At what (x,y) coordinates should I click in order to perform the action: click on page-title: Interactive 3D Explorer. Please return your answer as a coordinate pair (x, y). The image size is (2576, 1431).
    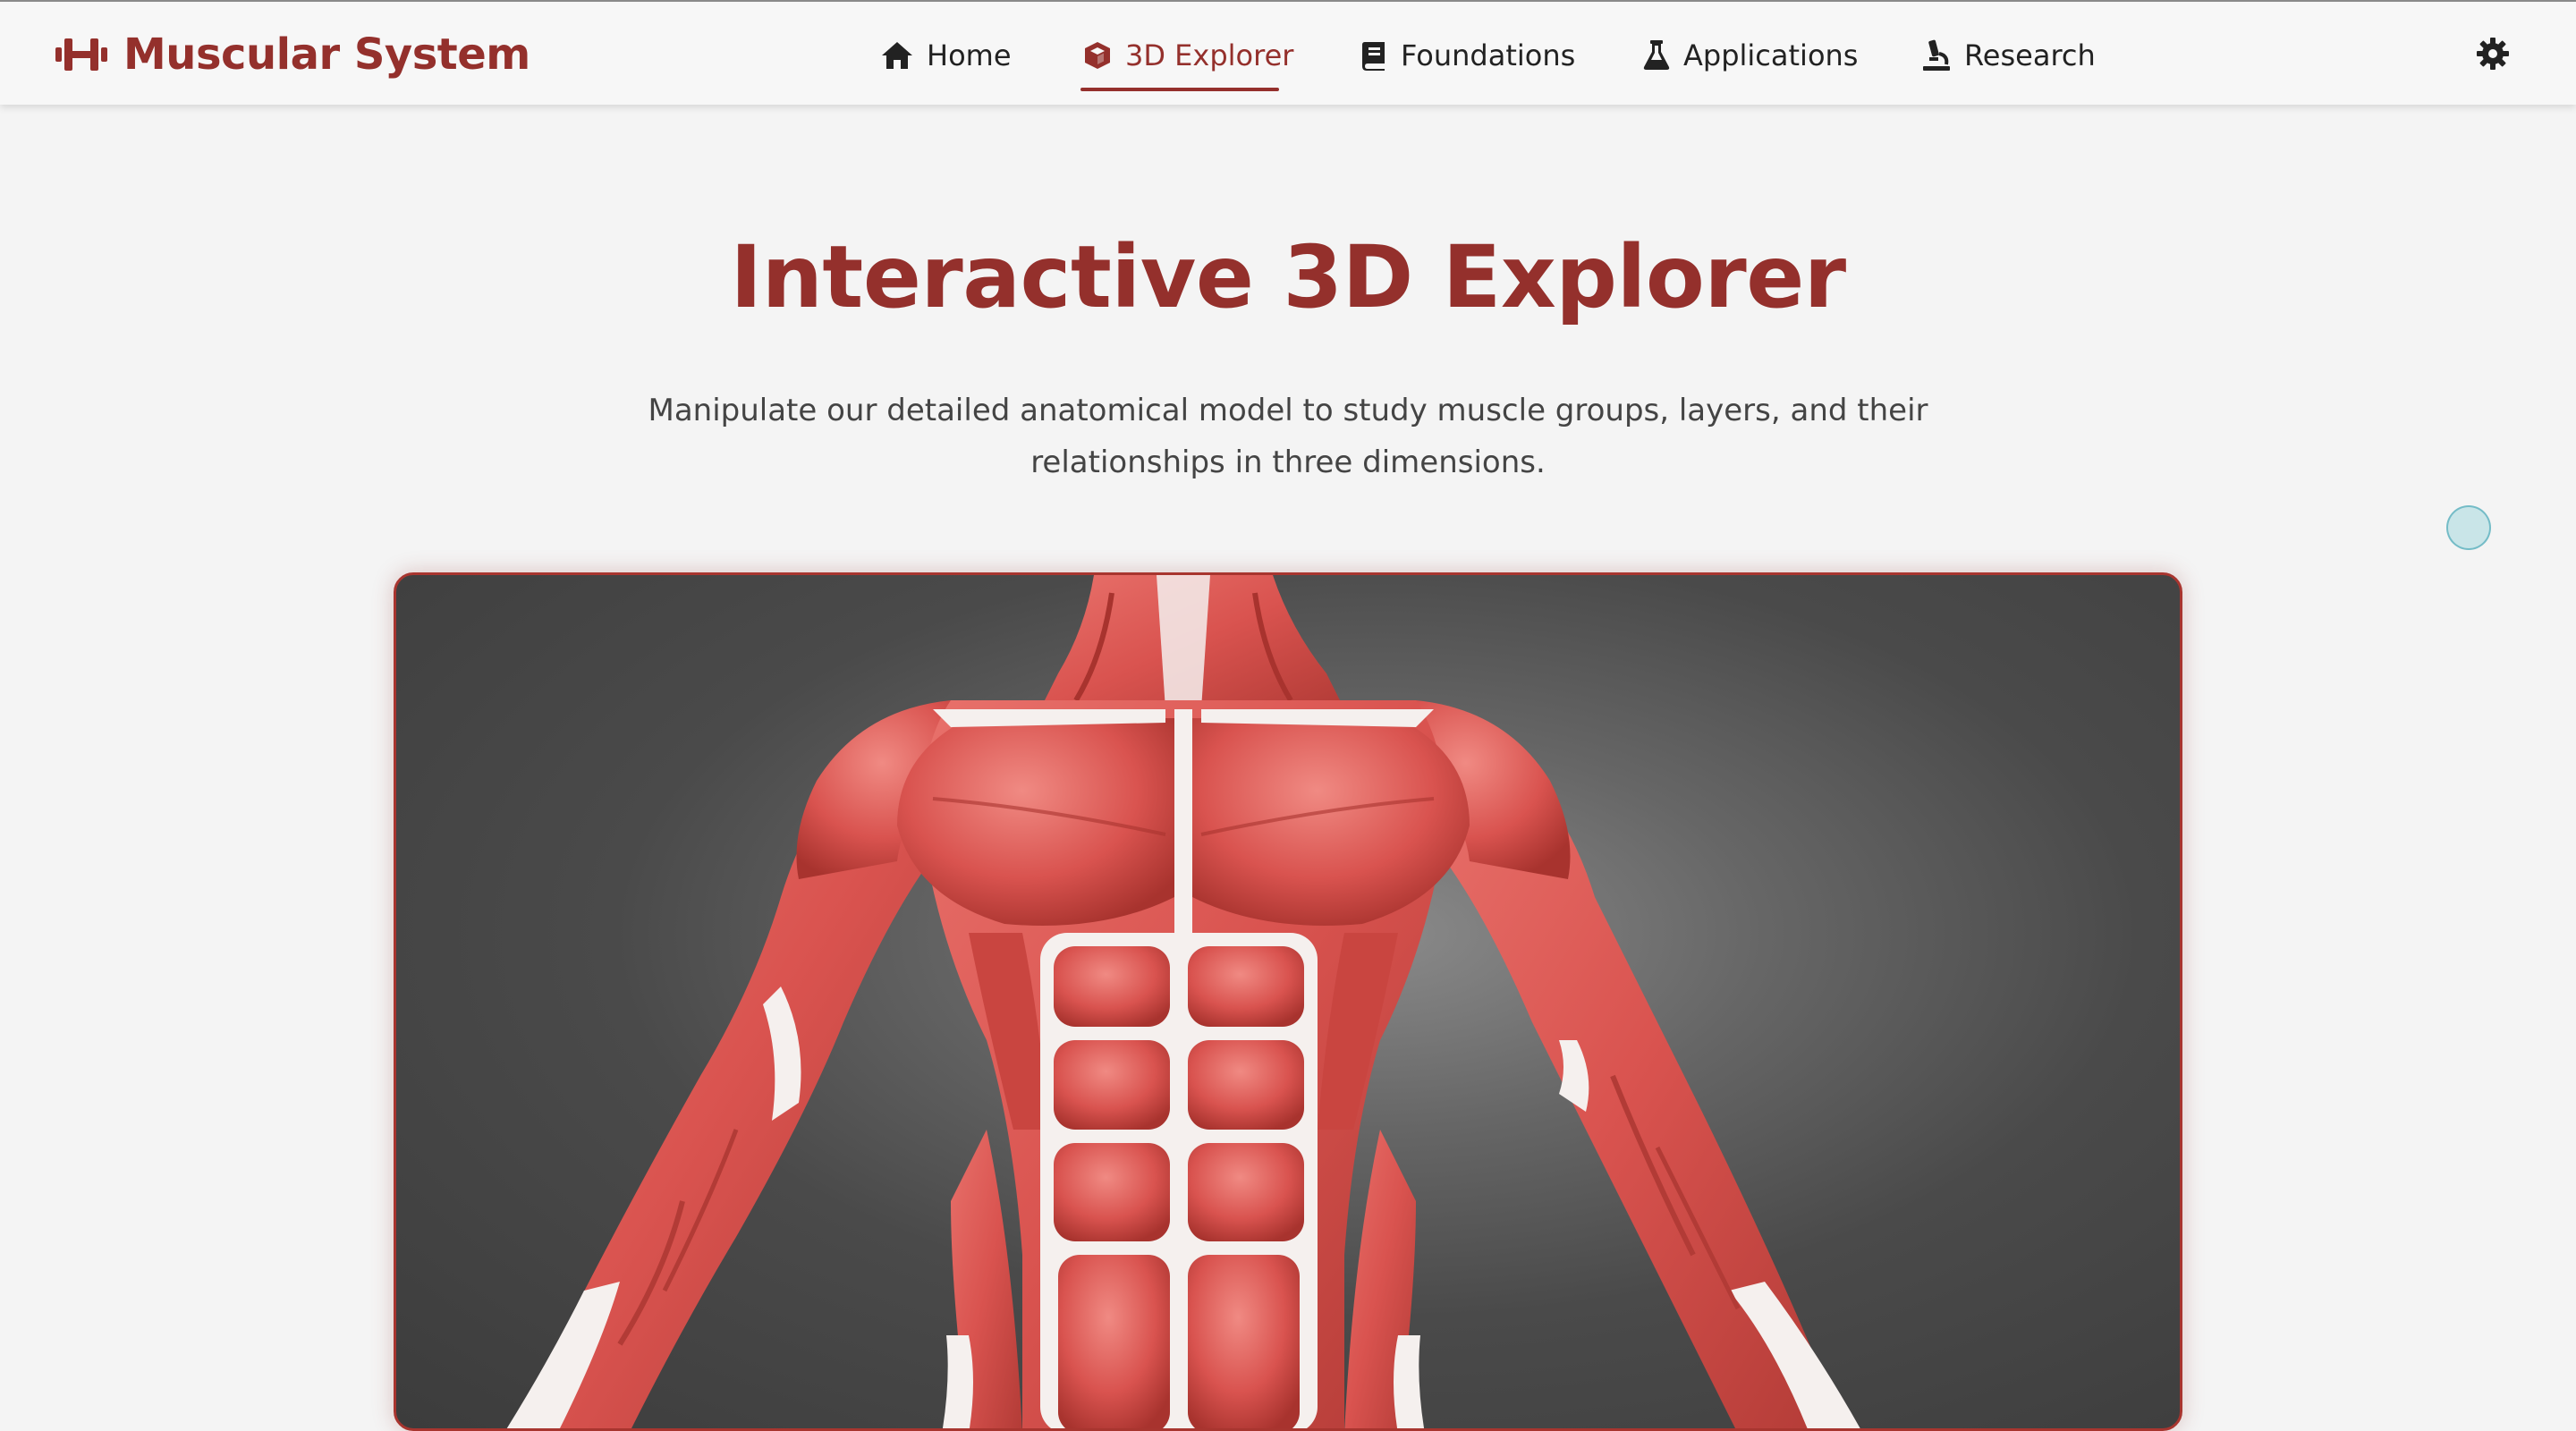
    Looking at the image, I should click on (1288, 277).